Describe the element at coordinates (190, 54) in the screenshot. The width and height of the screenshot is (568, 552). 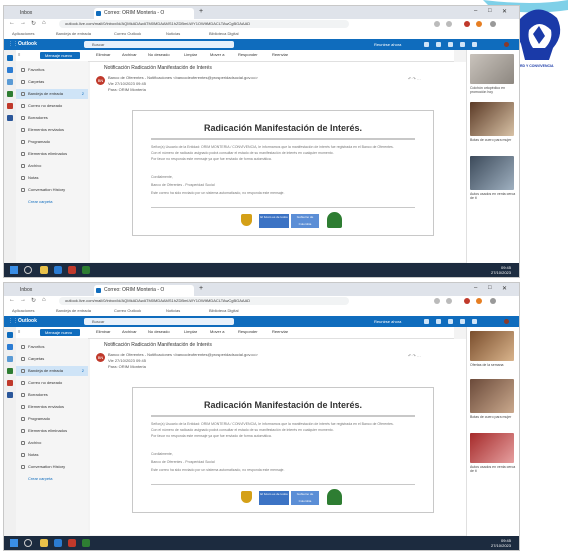
I see `sweep-button: Limpiar` at that location.